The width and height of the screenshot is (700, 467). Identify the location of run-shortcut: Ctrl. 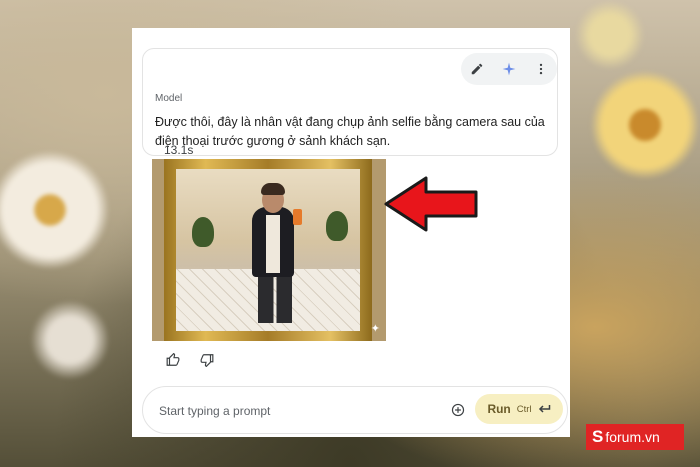
(524, 409).